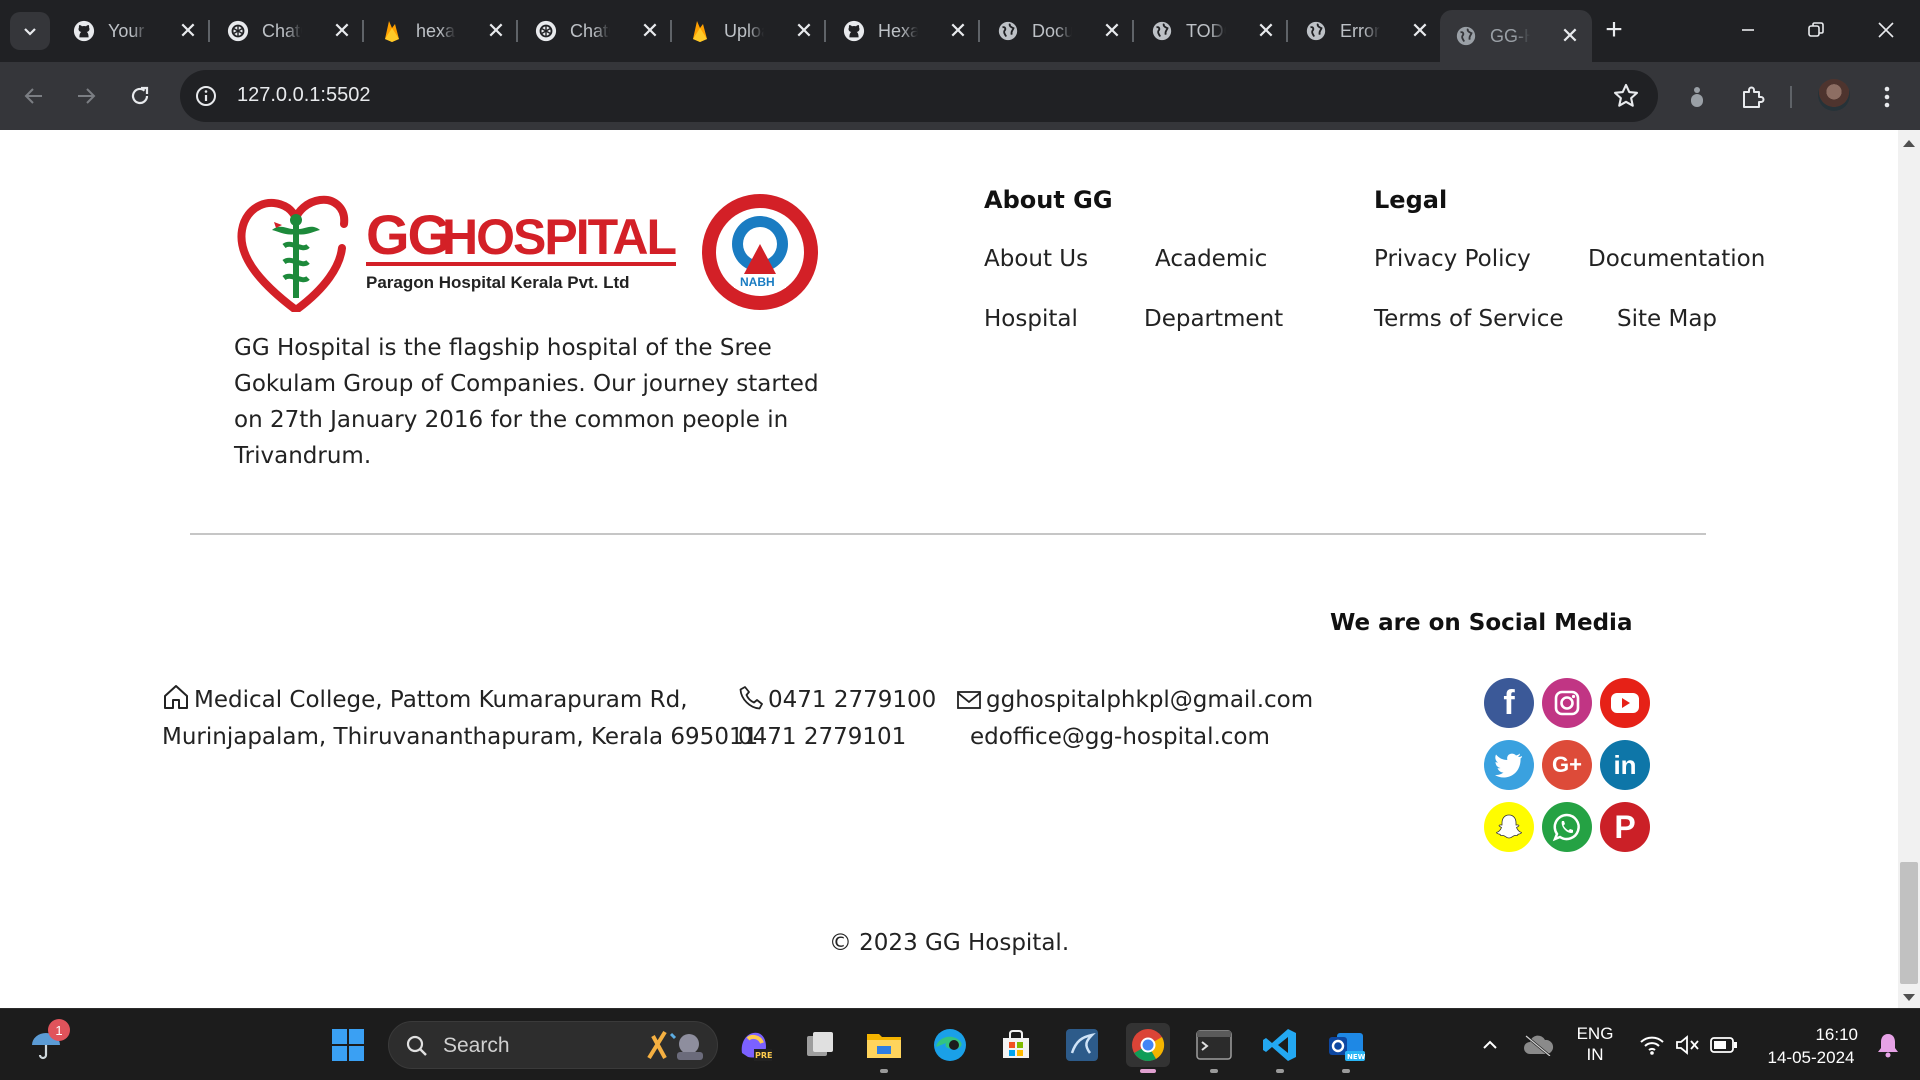 This screenshot has width=1920, height=1080. What do you see at coordinates (1595, 1044) in the screenshot?
I see `language-indicator: ENG IN` at bounding box center [1595, 1044].